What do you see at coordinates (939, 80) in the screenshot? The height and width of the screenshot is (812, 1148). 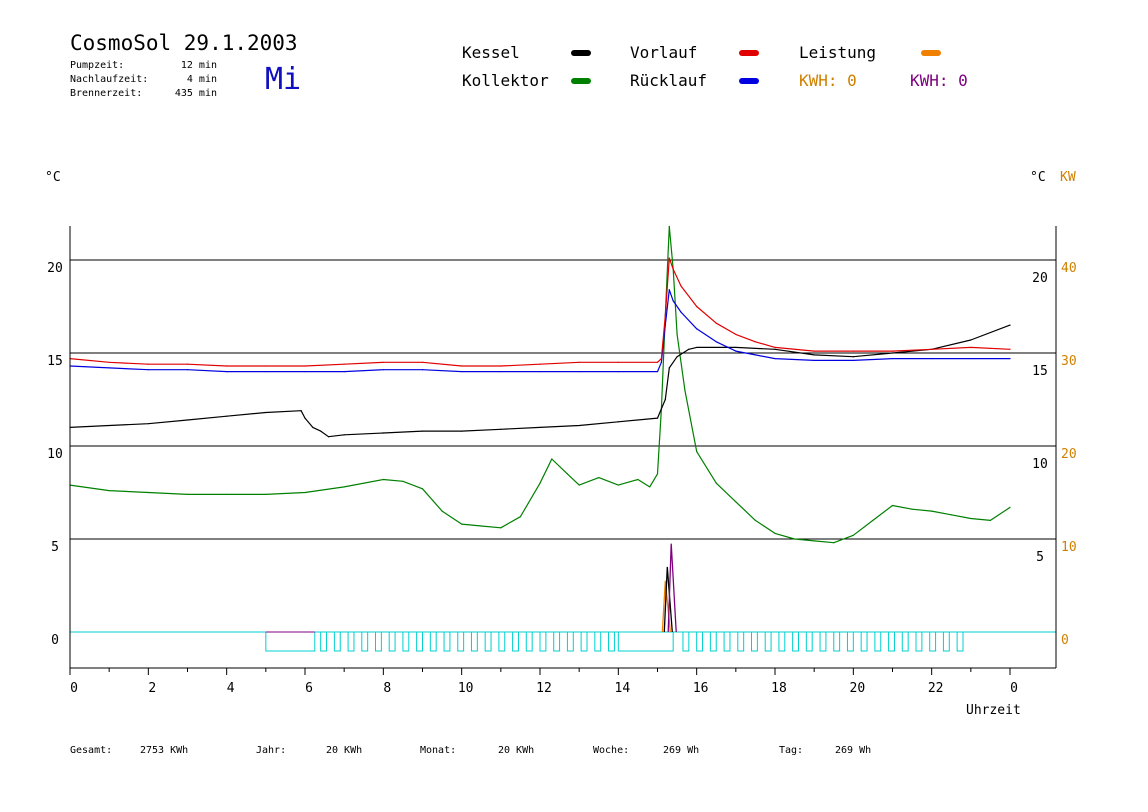 I see `kwh-purple: KWH: 0` at bounding box center [939, 80].